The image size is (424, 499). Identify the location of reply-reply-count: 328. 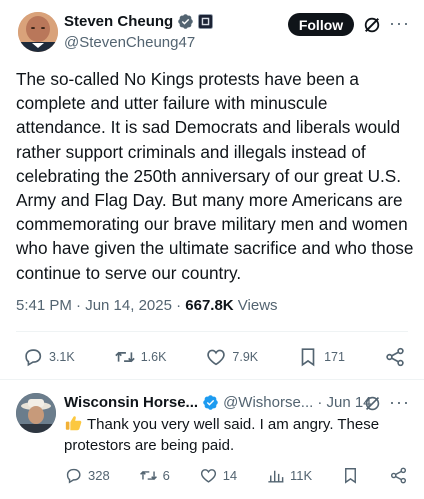
(99, 475).